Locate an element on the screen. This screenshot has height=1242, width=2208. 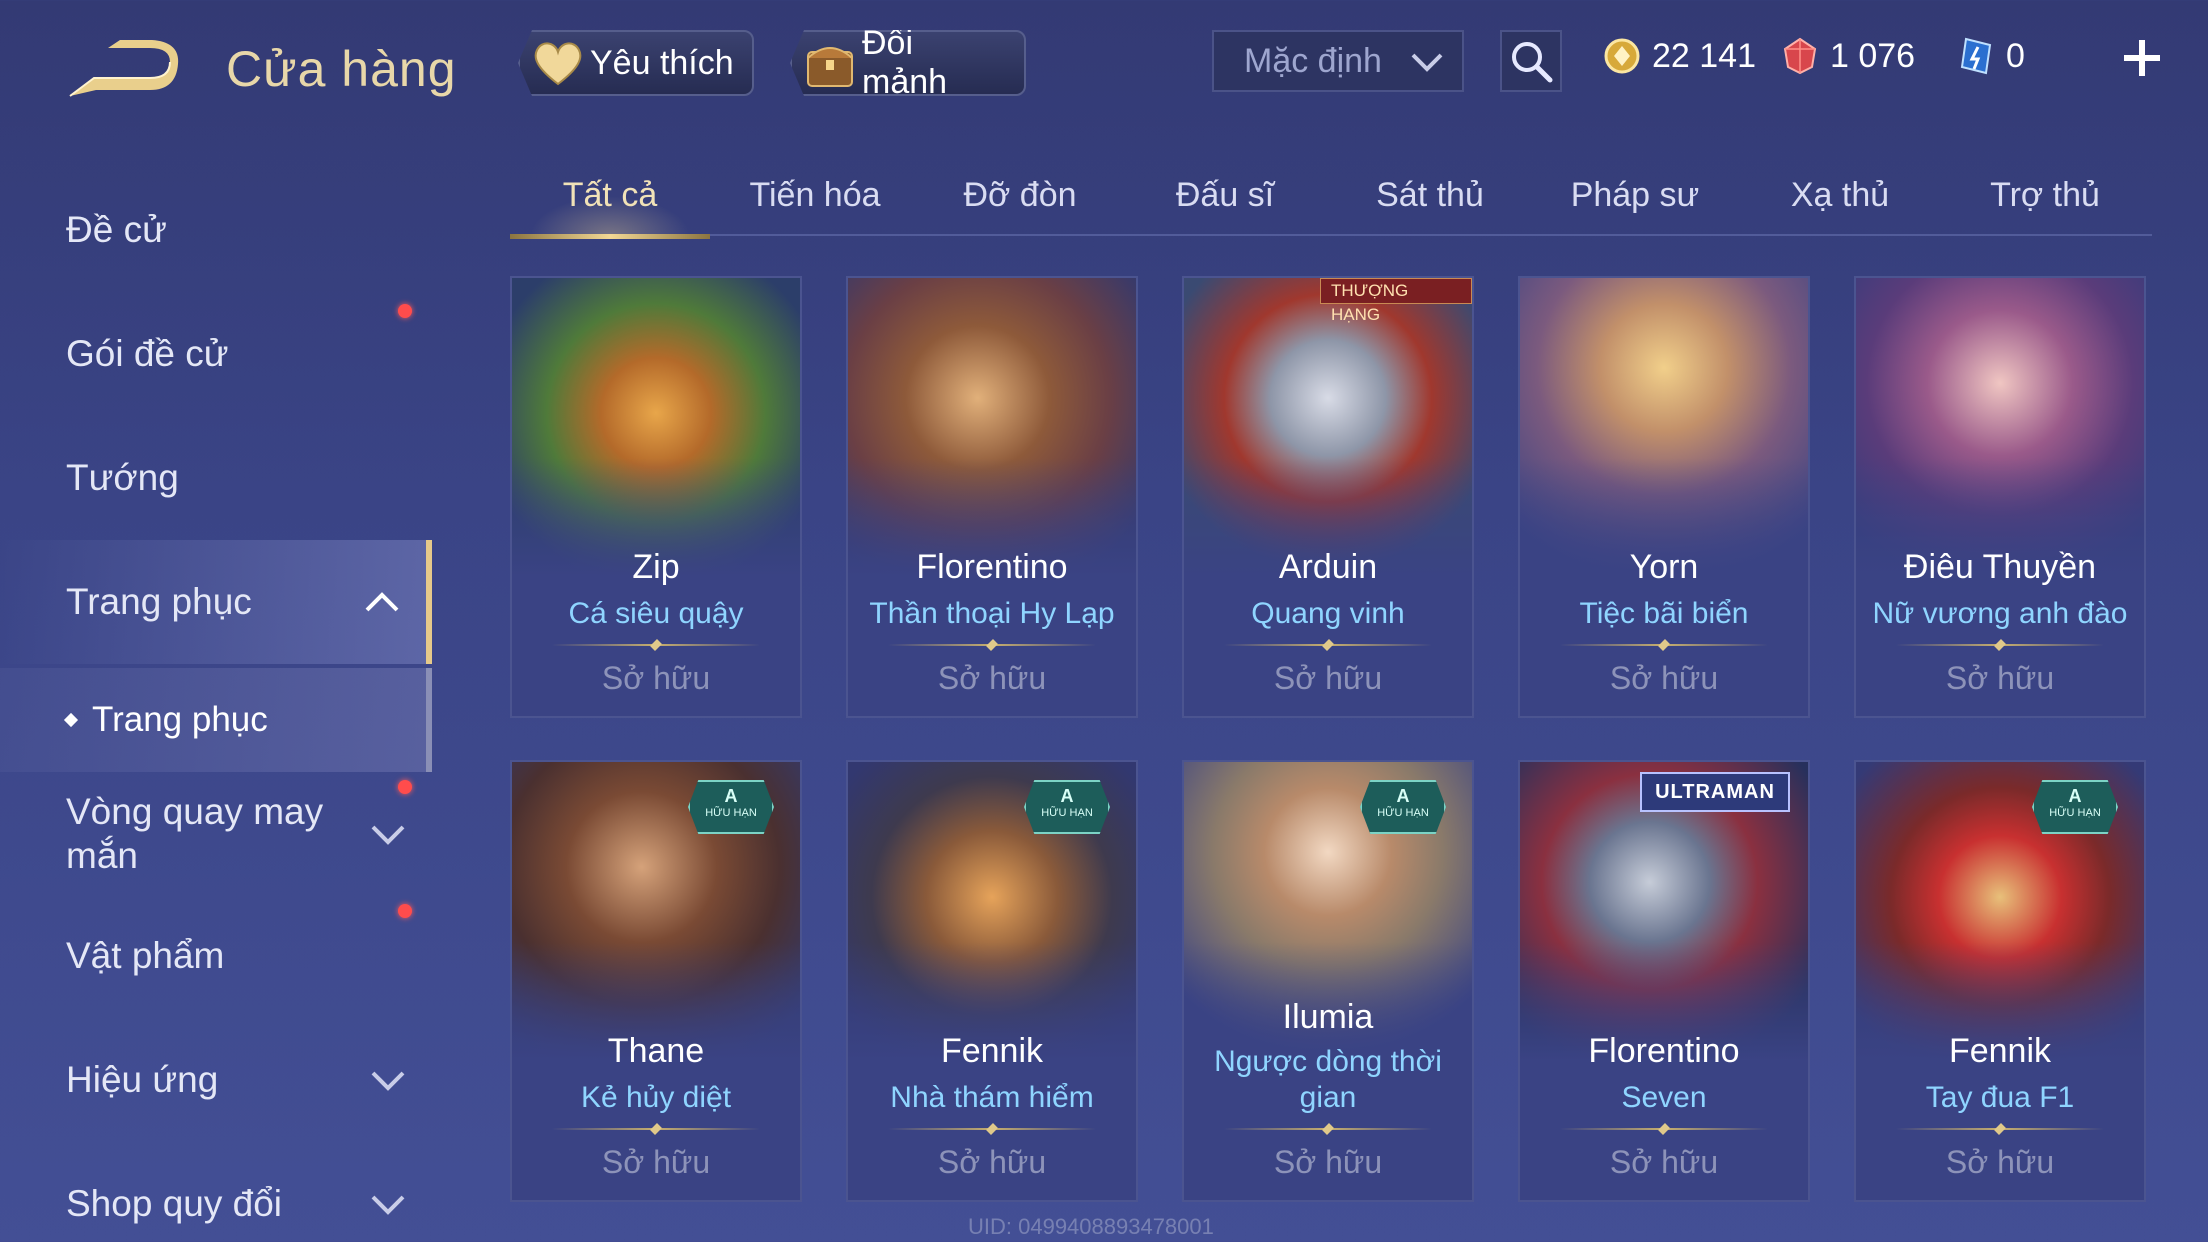
uid-watermark: UID: 0499408893478001 is located at coordinates (1091, 1226).